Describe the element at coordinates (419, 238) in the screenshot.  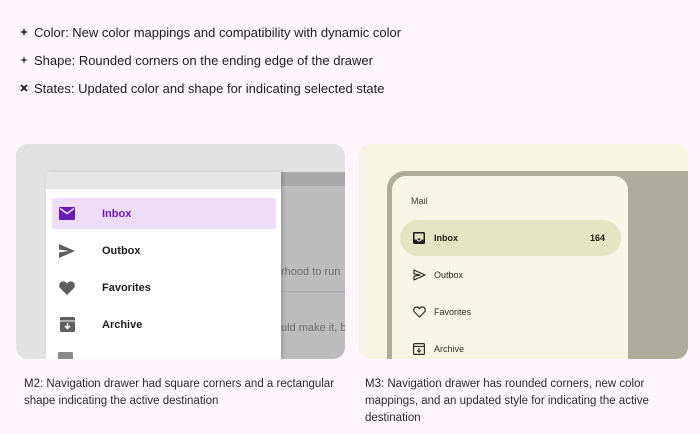
I see `inbox-icon` at that location.